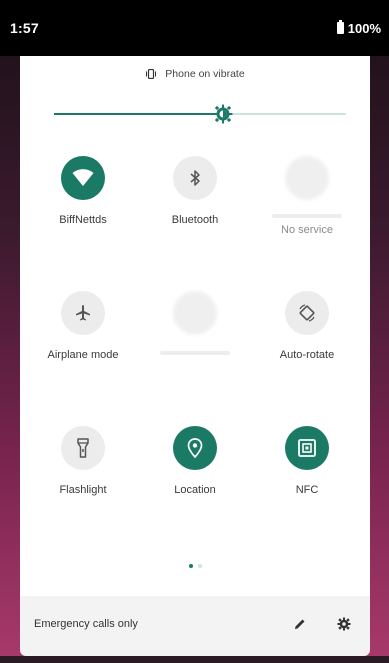 The height and width of the screenshot is (663, 389). What do you see at coordinates (307, 490) in the screenshot?
I see `tile-nfc-label: NFC` at bounding box center [307, 490].